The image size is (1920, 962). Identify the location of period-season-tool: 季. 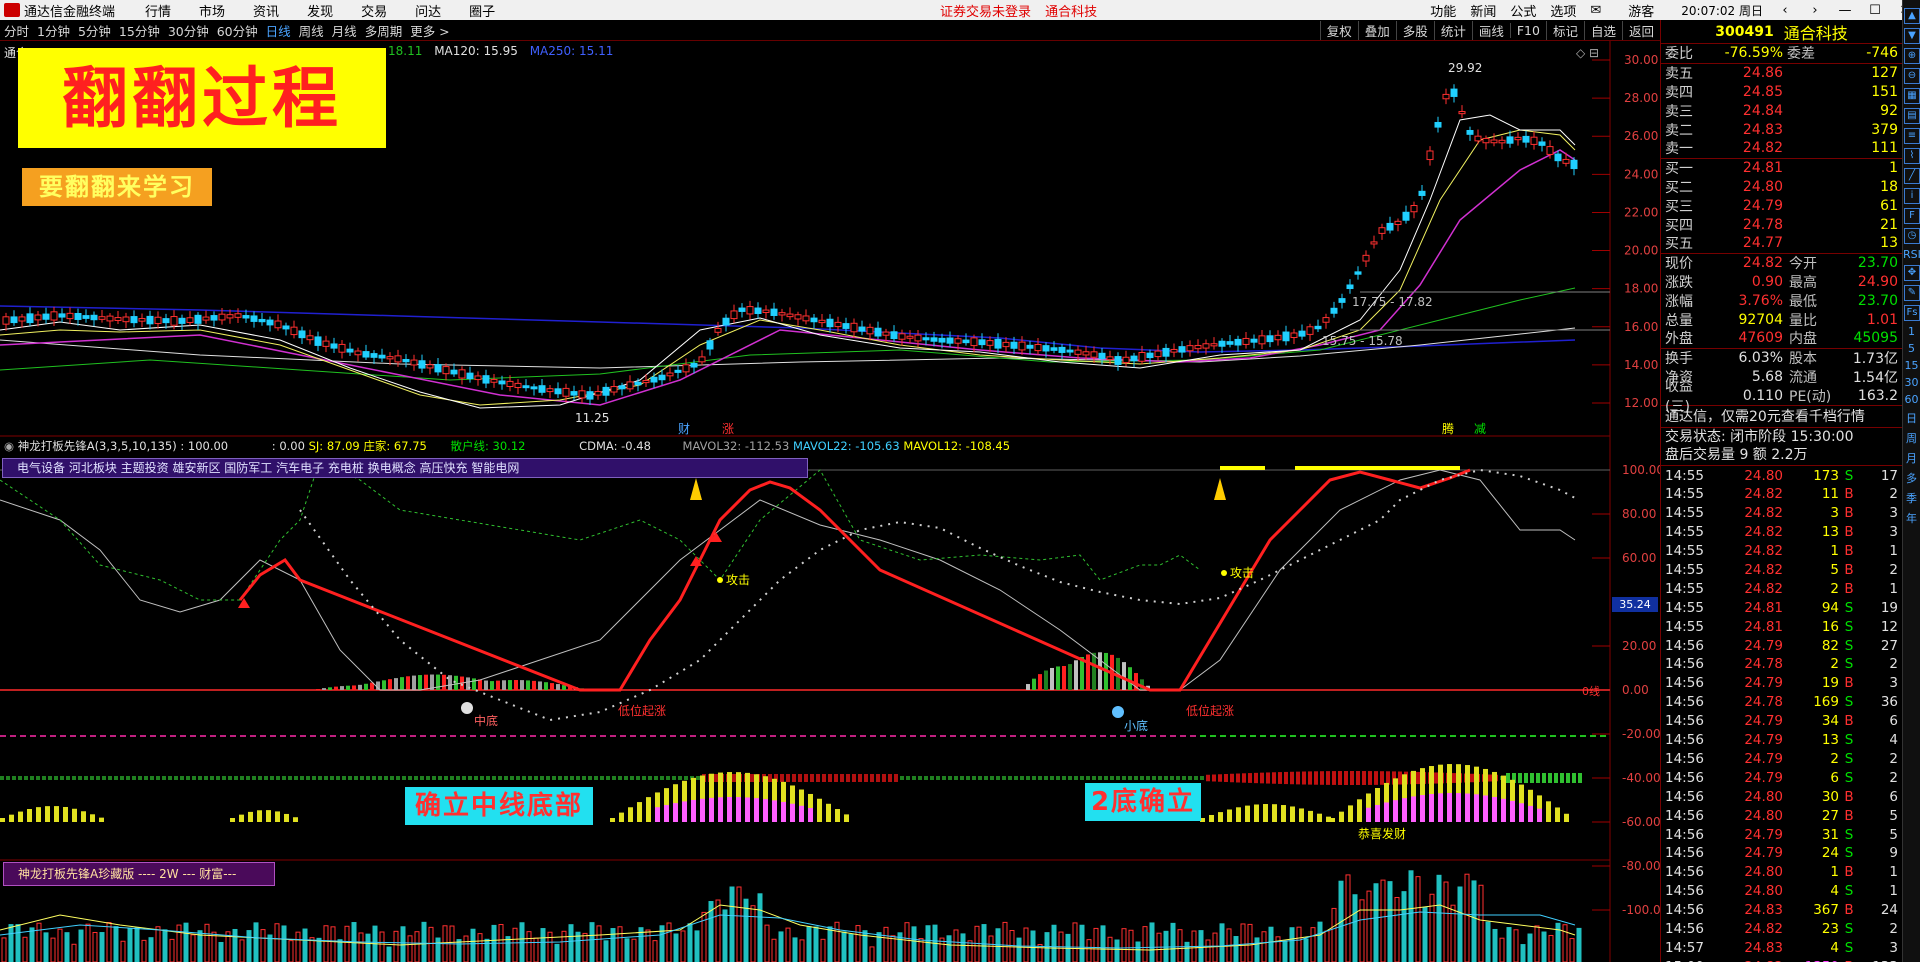
(1911, 498).